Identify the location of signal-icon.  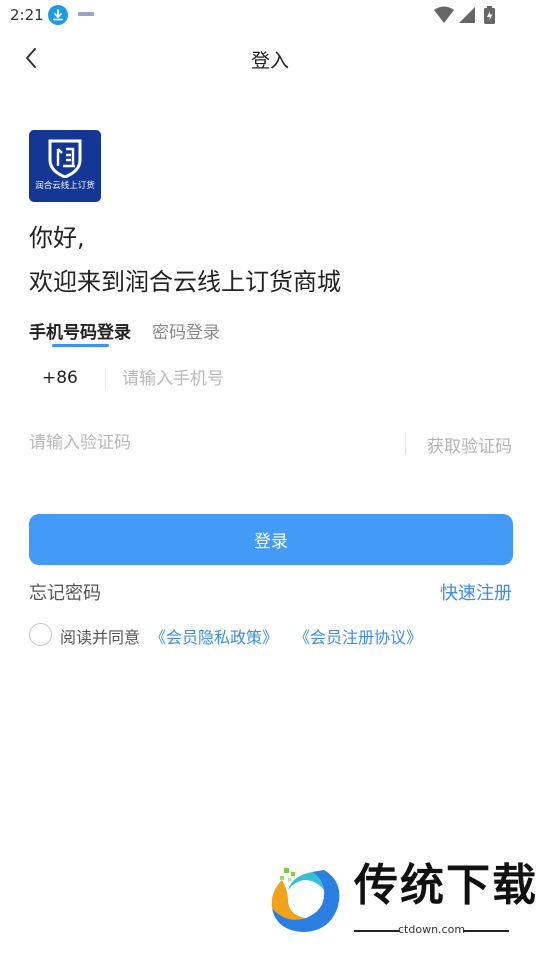
(467, 15).